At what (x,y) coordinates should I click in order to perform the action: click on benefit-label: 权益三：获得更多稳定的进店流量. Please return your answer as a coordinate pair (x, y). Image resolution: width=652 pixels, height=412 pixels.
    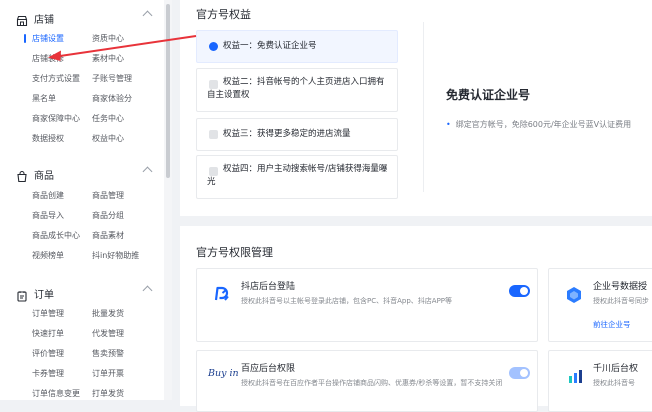
    Looking at the image, I should click on (287, 134).